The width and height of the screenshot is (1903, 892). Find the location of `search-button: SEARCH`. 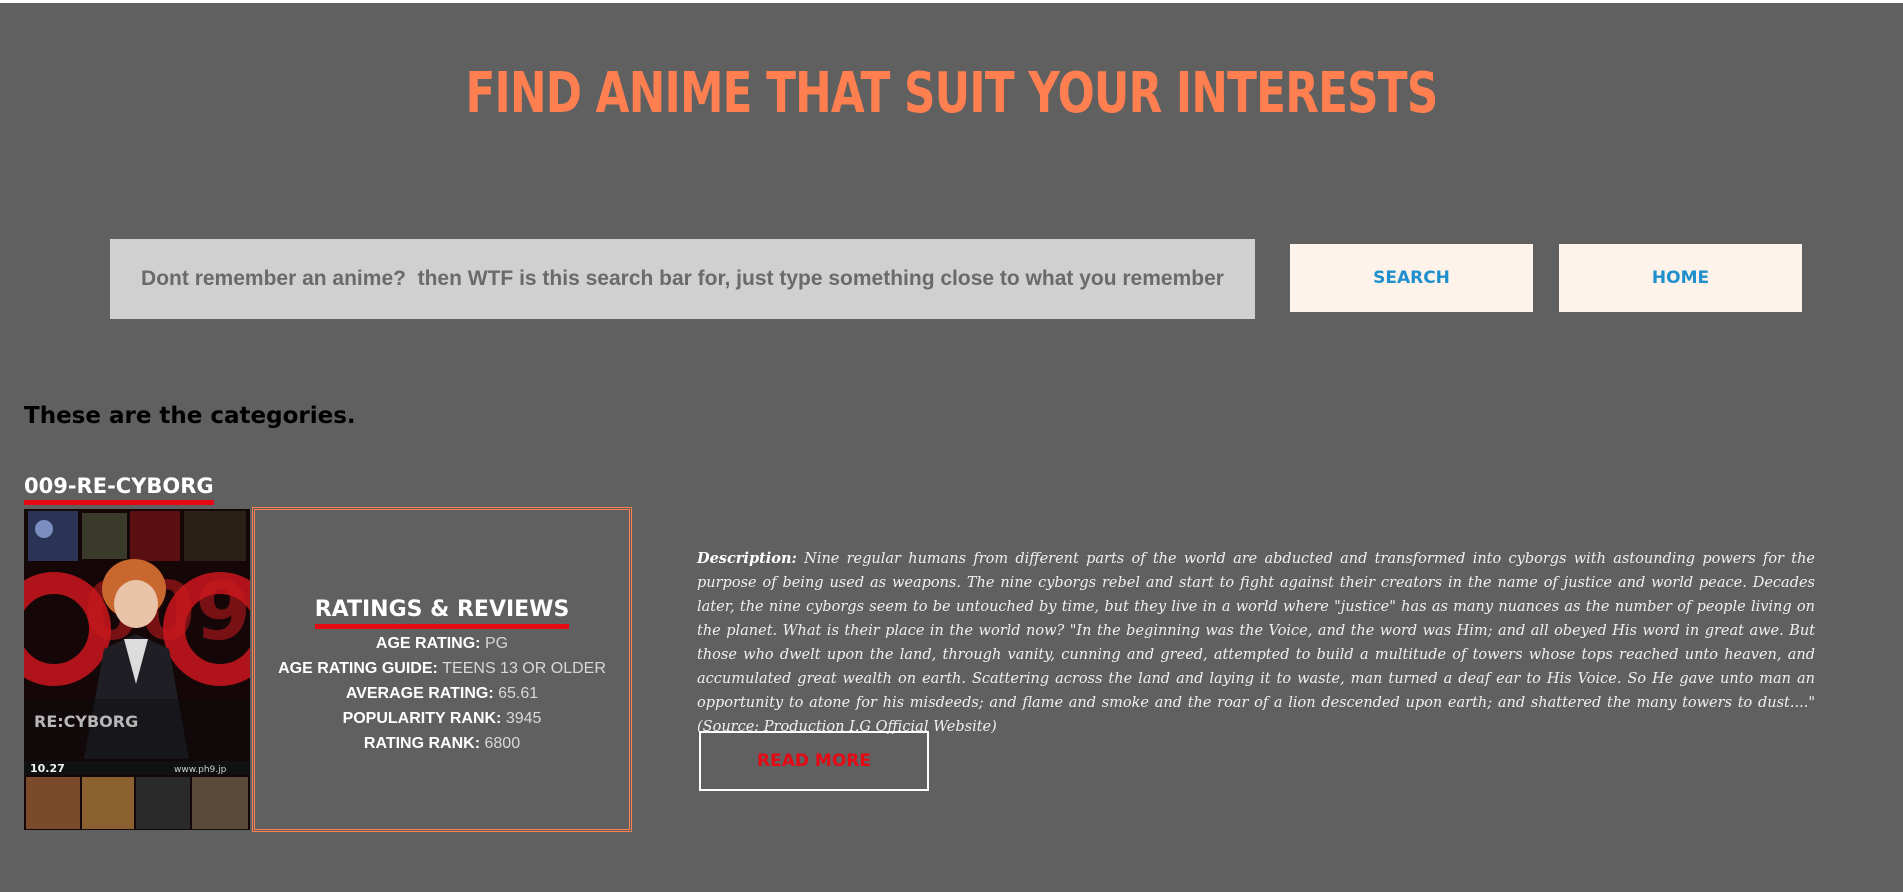

search-button: SEARCH is located at coordinates (1411, 278).